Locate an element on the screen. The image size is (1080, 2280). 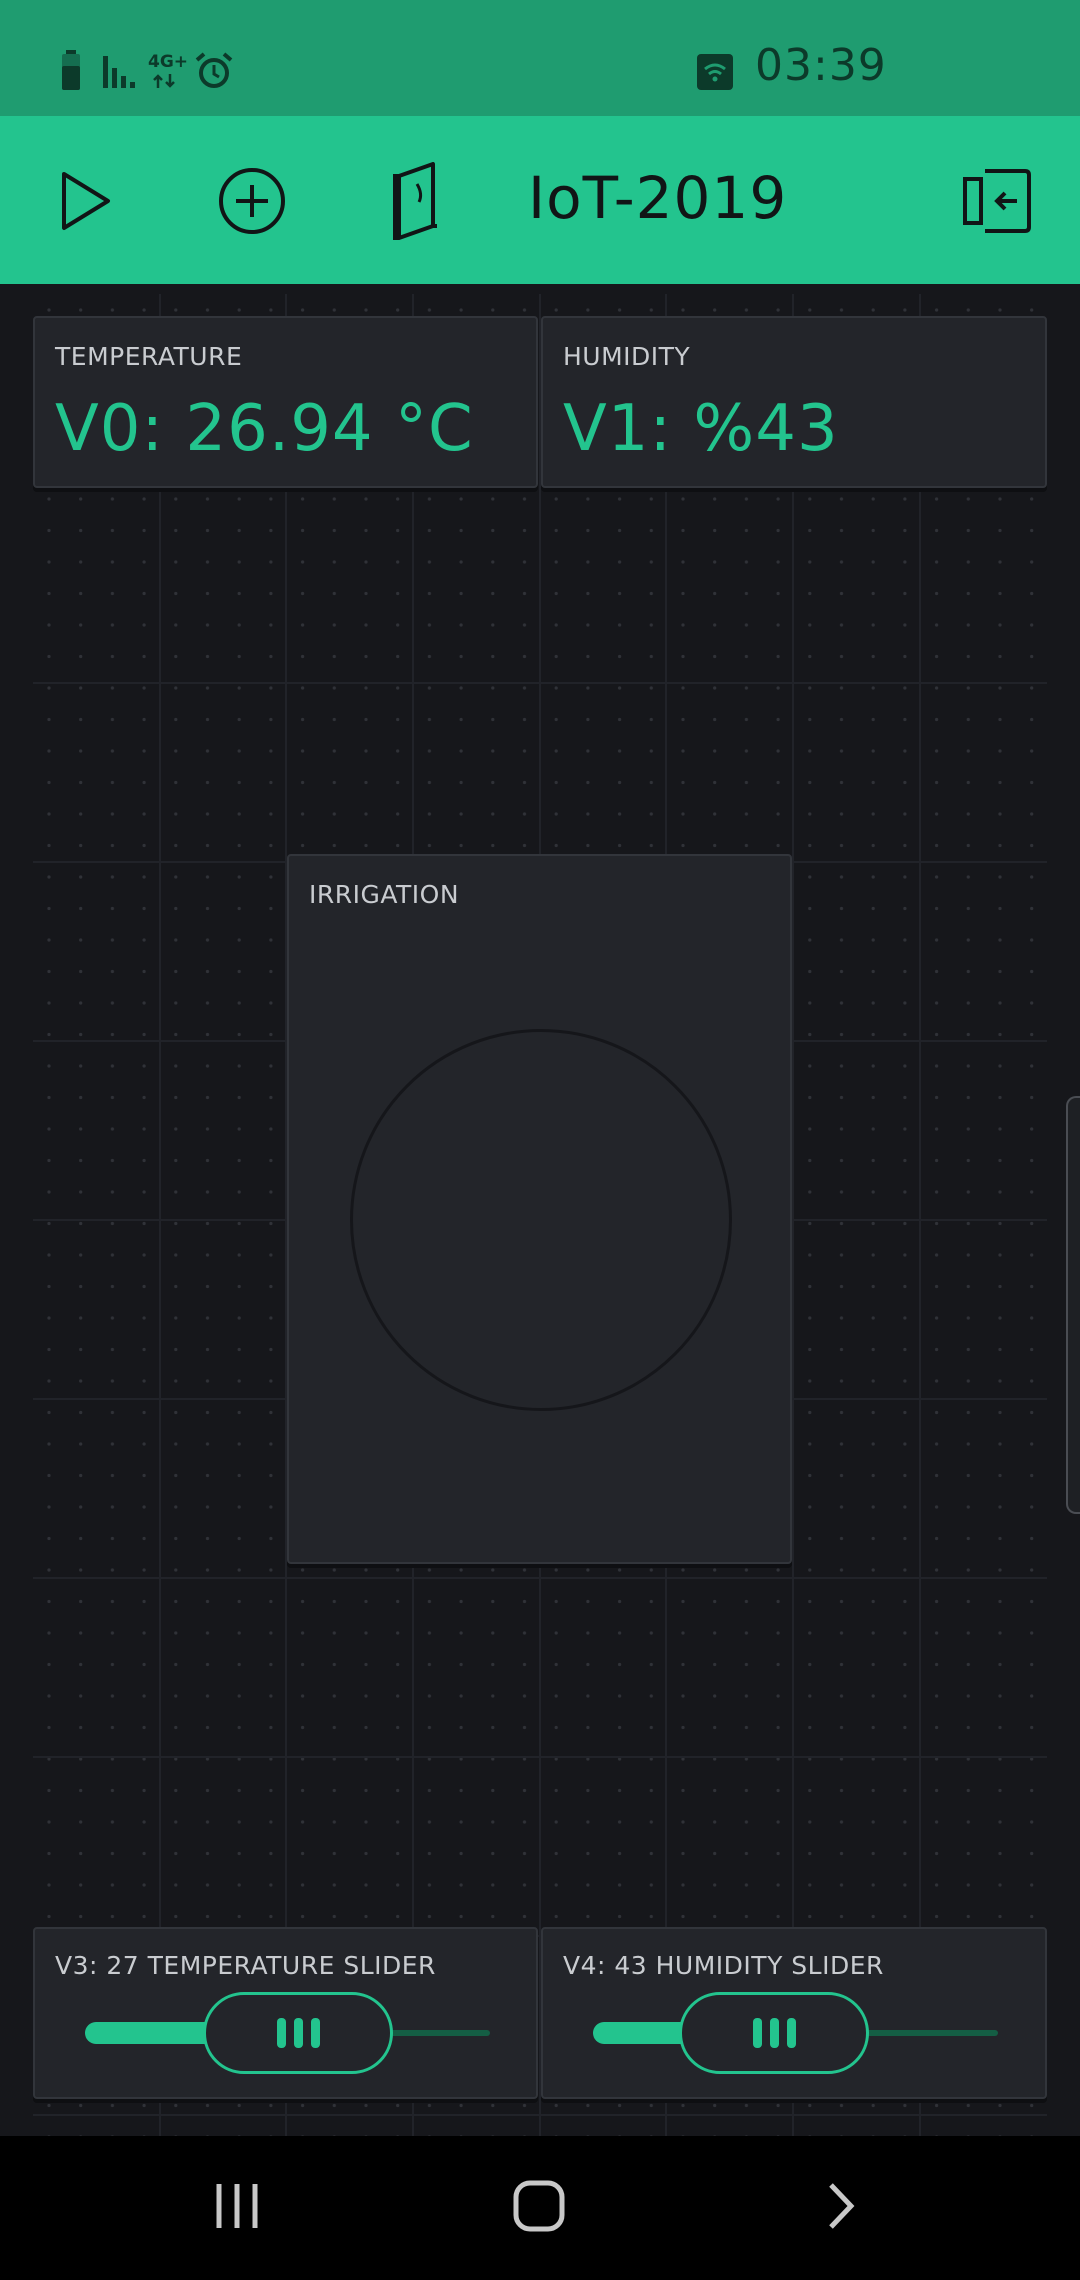
humidity-display: HUMIDITY V1: %43 is located at coordinates (794, 402).